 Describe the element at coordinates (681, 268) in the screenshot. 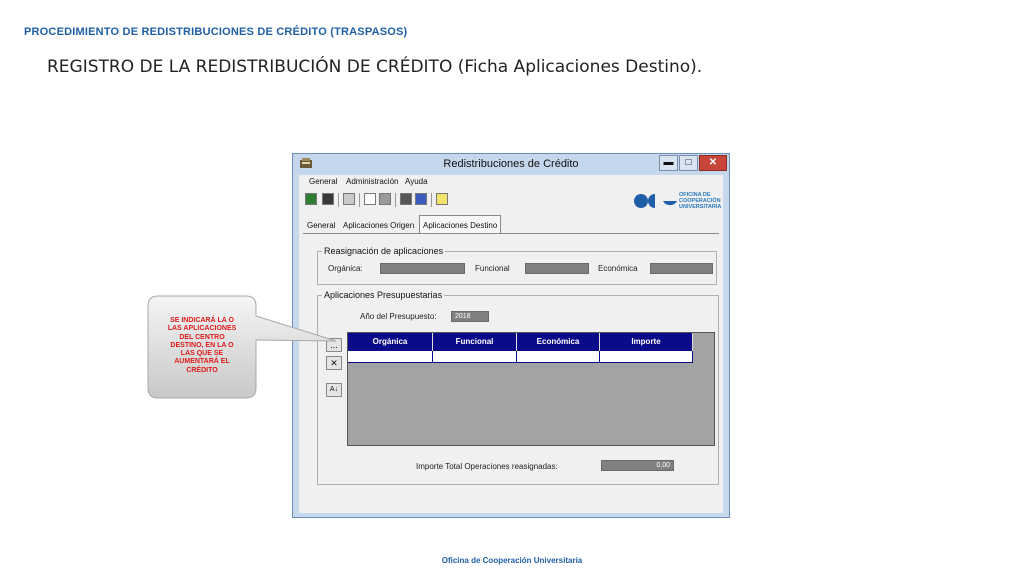

I see `economica-field` at that location.